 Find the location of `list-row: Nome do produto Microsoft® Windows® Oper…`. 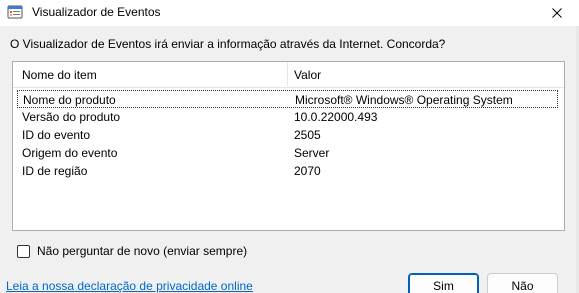

list-row: Nome do produto Microsoft® Windows® Oper… is located at coordinates (287, 99).